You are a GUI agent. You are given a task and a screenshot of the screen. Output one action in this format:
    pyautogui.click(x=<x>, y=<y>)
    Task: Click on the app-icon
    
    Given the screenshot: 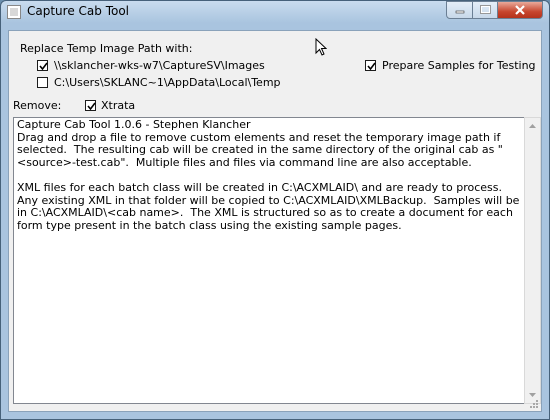 What is the action you would take?
    pyautogui.click(x=14, y=12)
    